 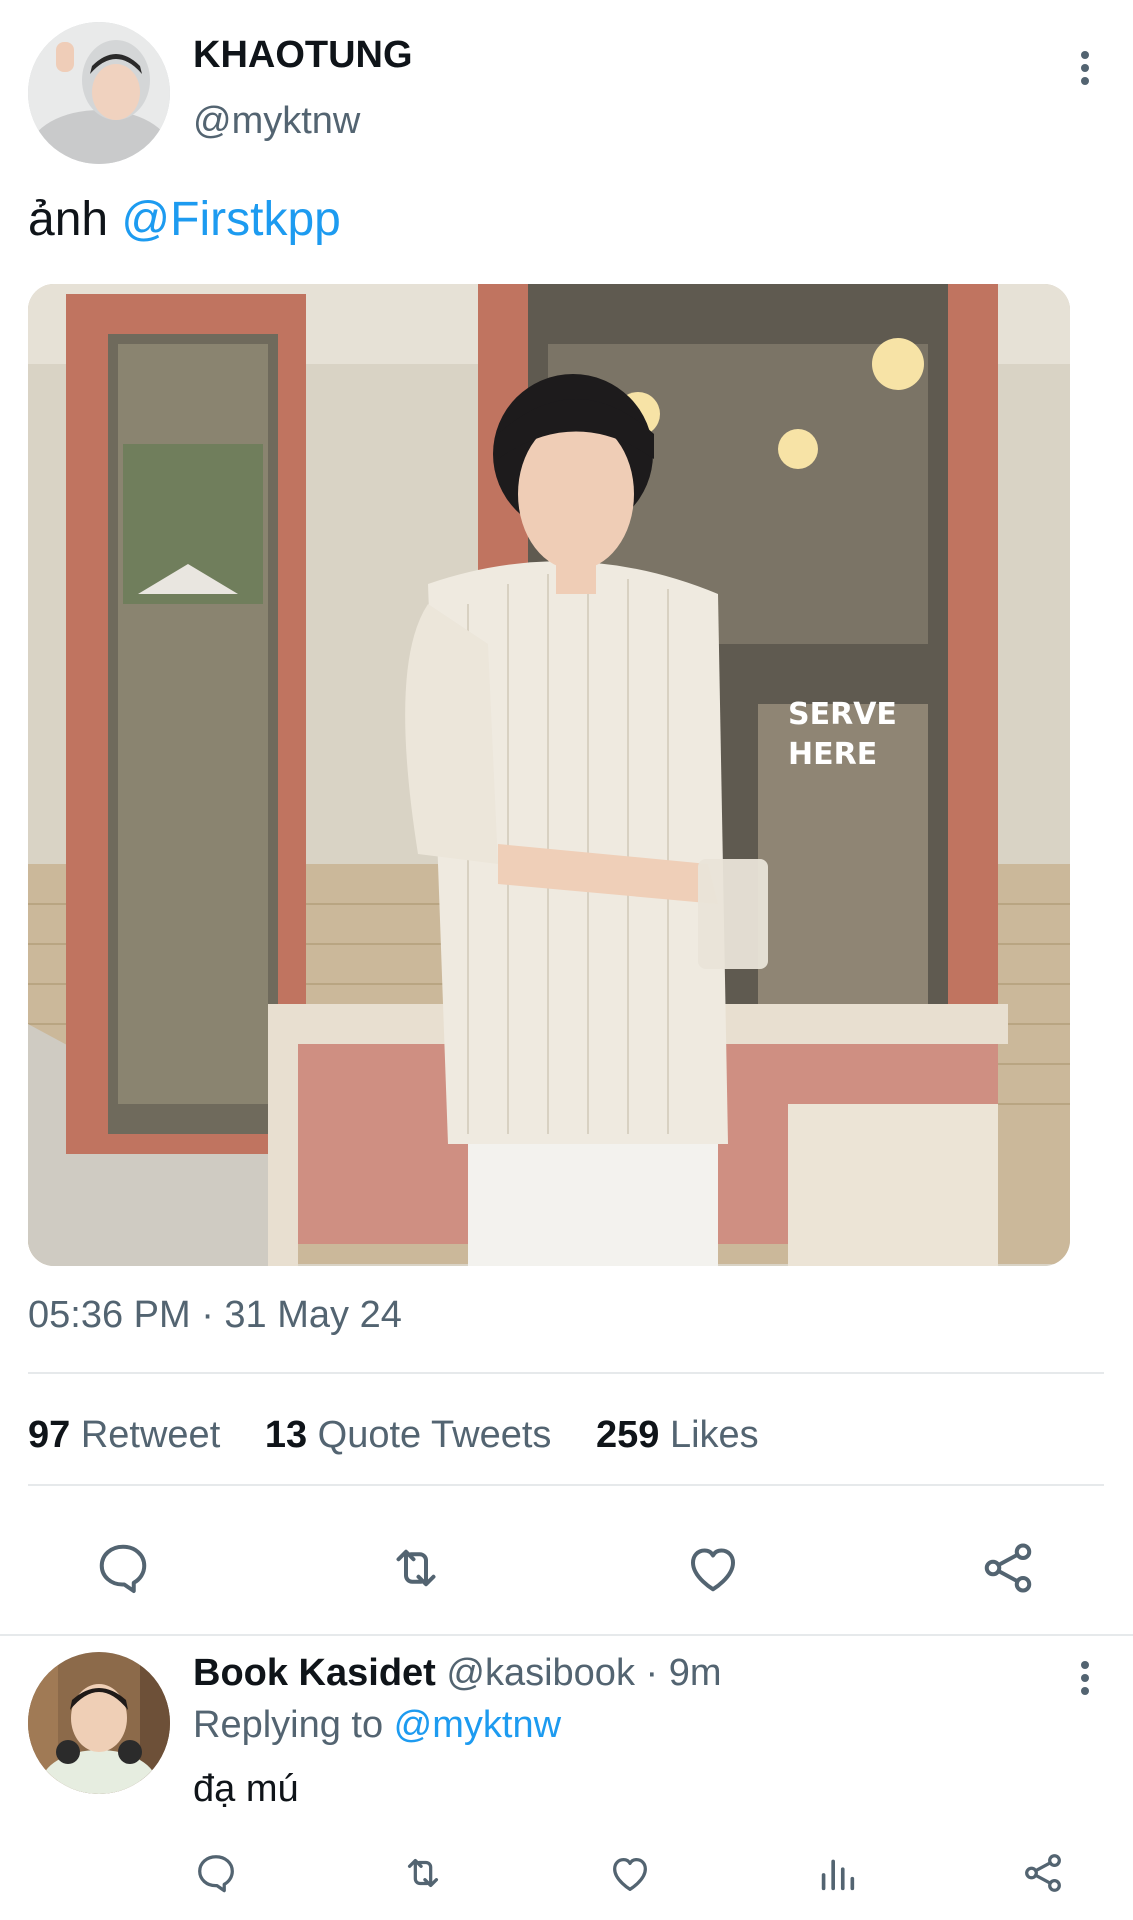 I want to click on reply-time: 9m, so click(x=695, y=1673).